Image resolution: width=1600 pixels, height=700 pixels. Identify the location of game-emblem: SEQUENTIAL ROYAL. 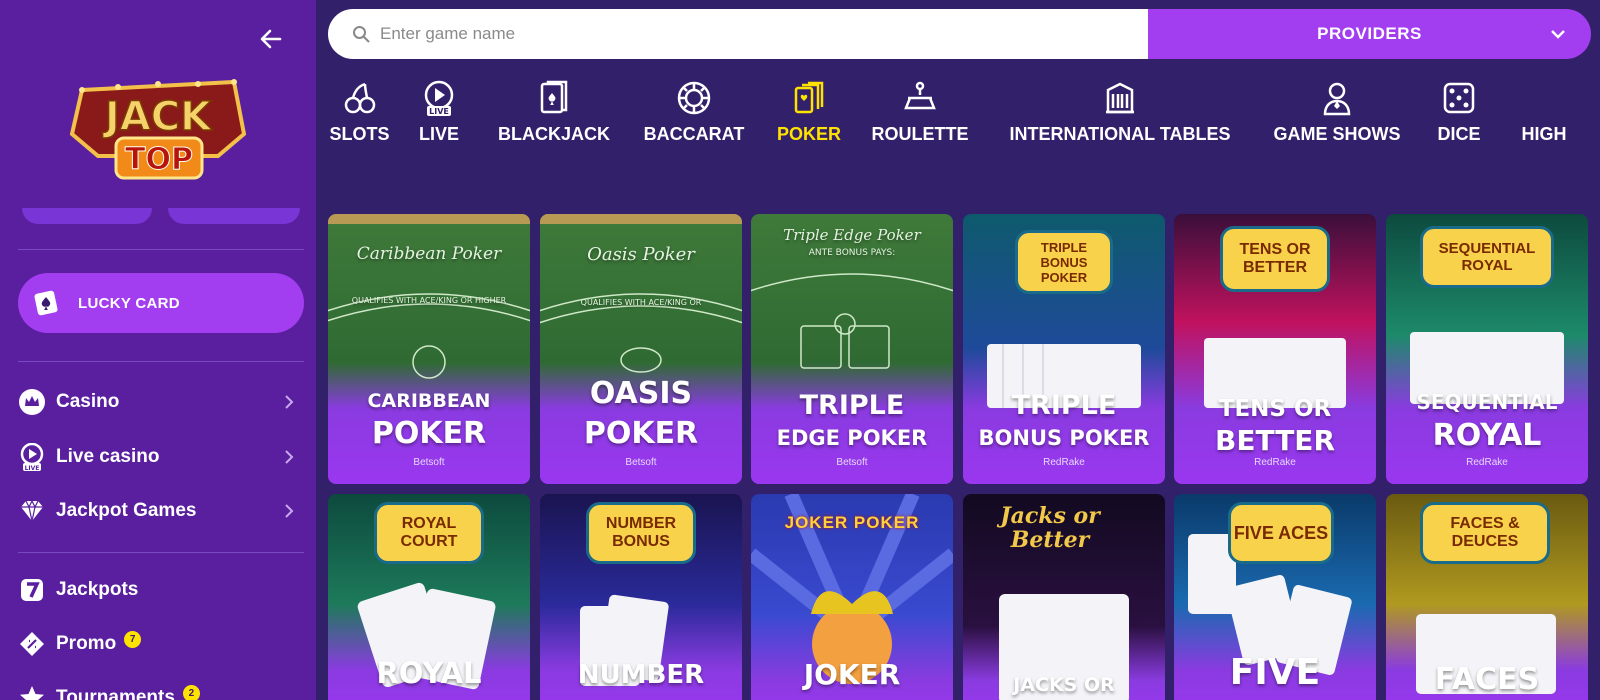
(1487, 257).